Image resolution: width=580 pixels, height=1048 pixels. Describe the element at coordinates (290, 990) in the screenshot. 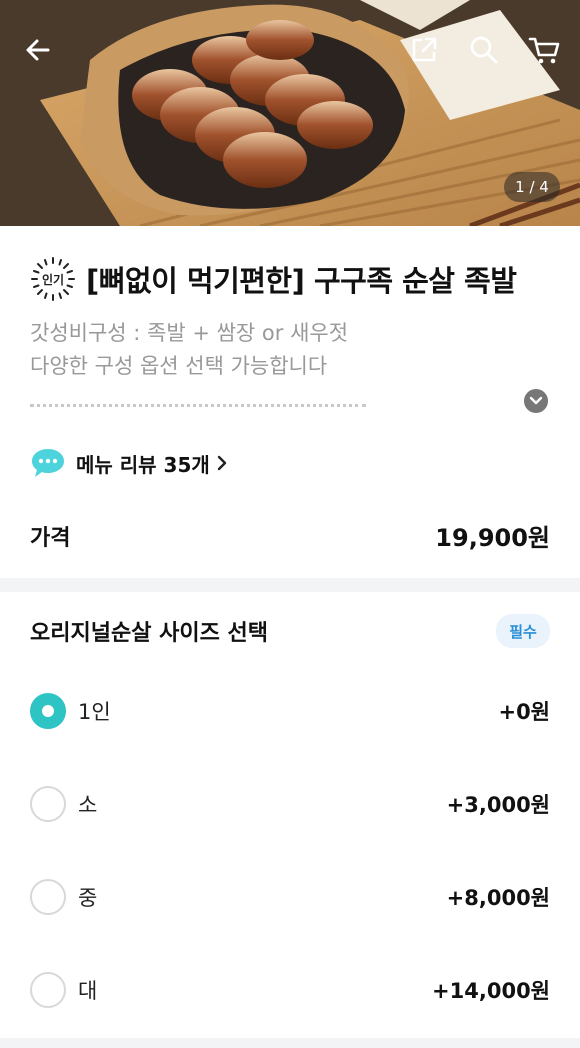

I see `option-item: 대 +14,000원` at that location.